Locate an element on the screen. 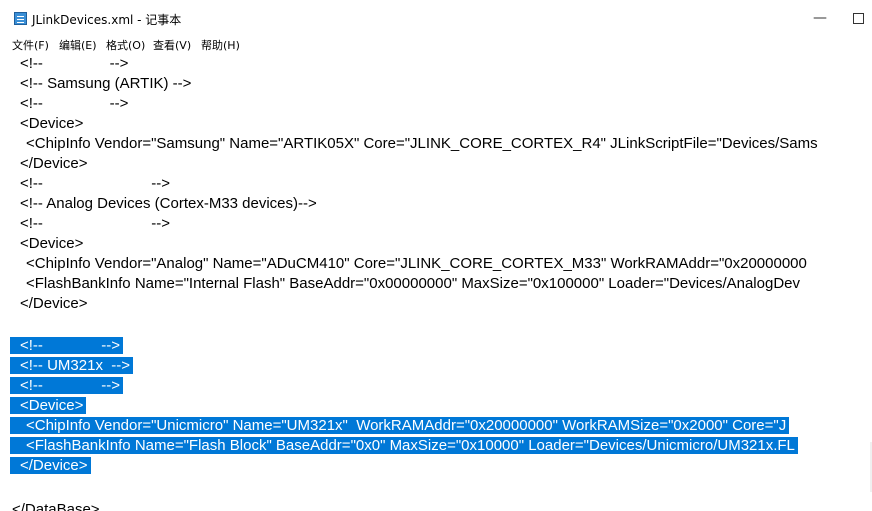 The image size is (872, 511). minimize-button: — is located at coordinates (820, 18).